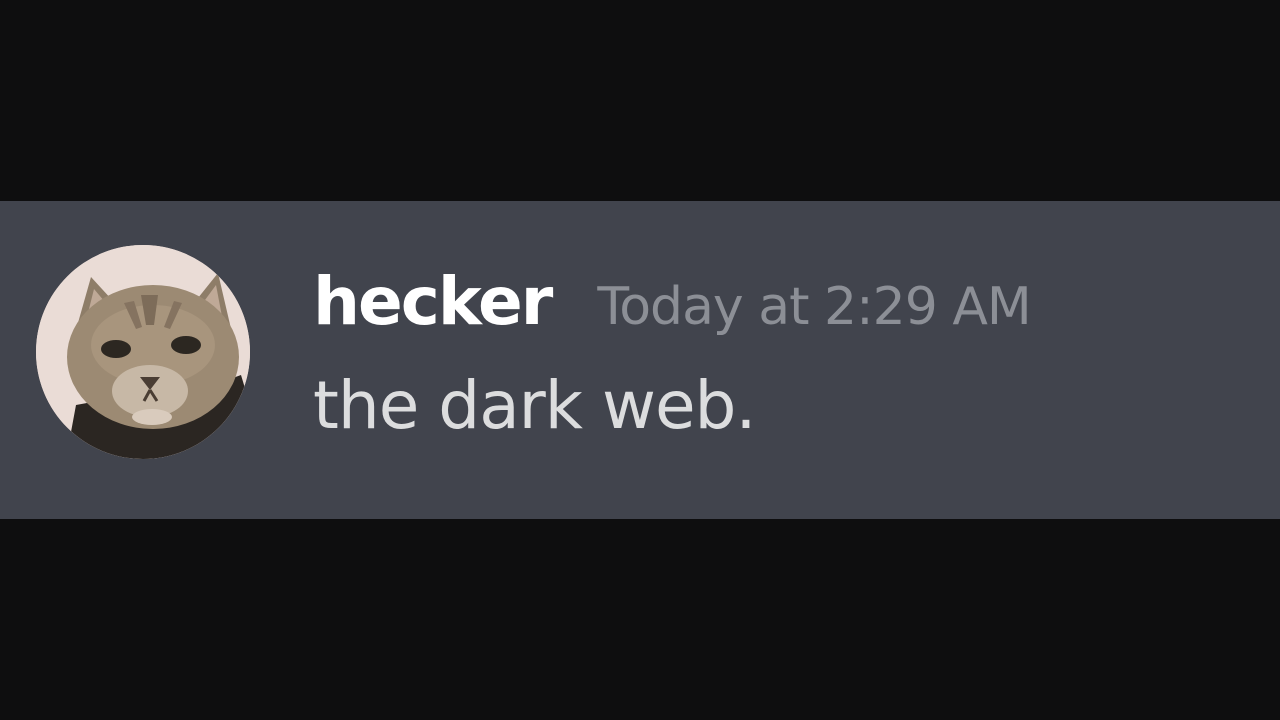 The height and width of the screenshot is (720, 1280). I want to click on username: hecker, so click(433, 301).